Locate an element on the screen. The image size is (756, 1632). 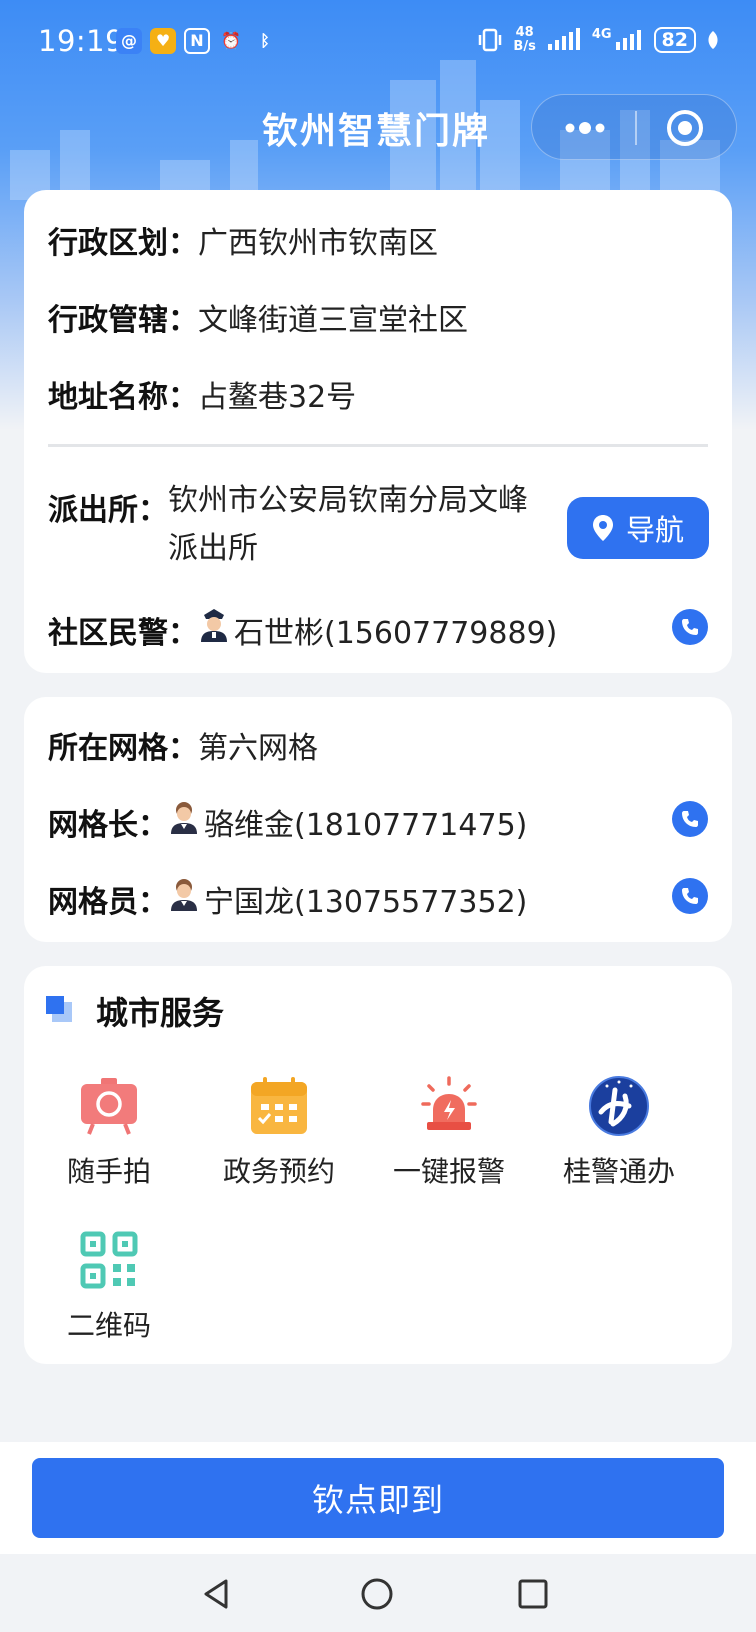
jurisdiction-row: 行政管辖： 文峰街道三宣堂社区 is located at coordinates (258, 317).